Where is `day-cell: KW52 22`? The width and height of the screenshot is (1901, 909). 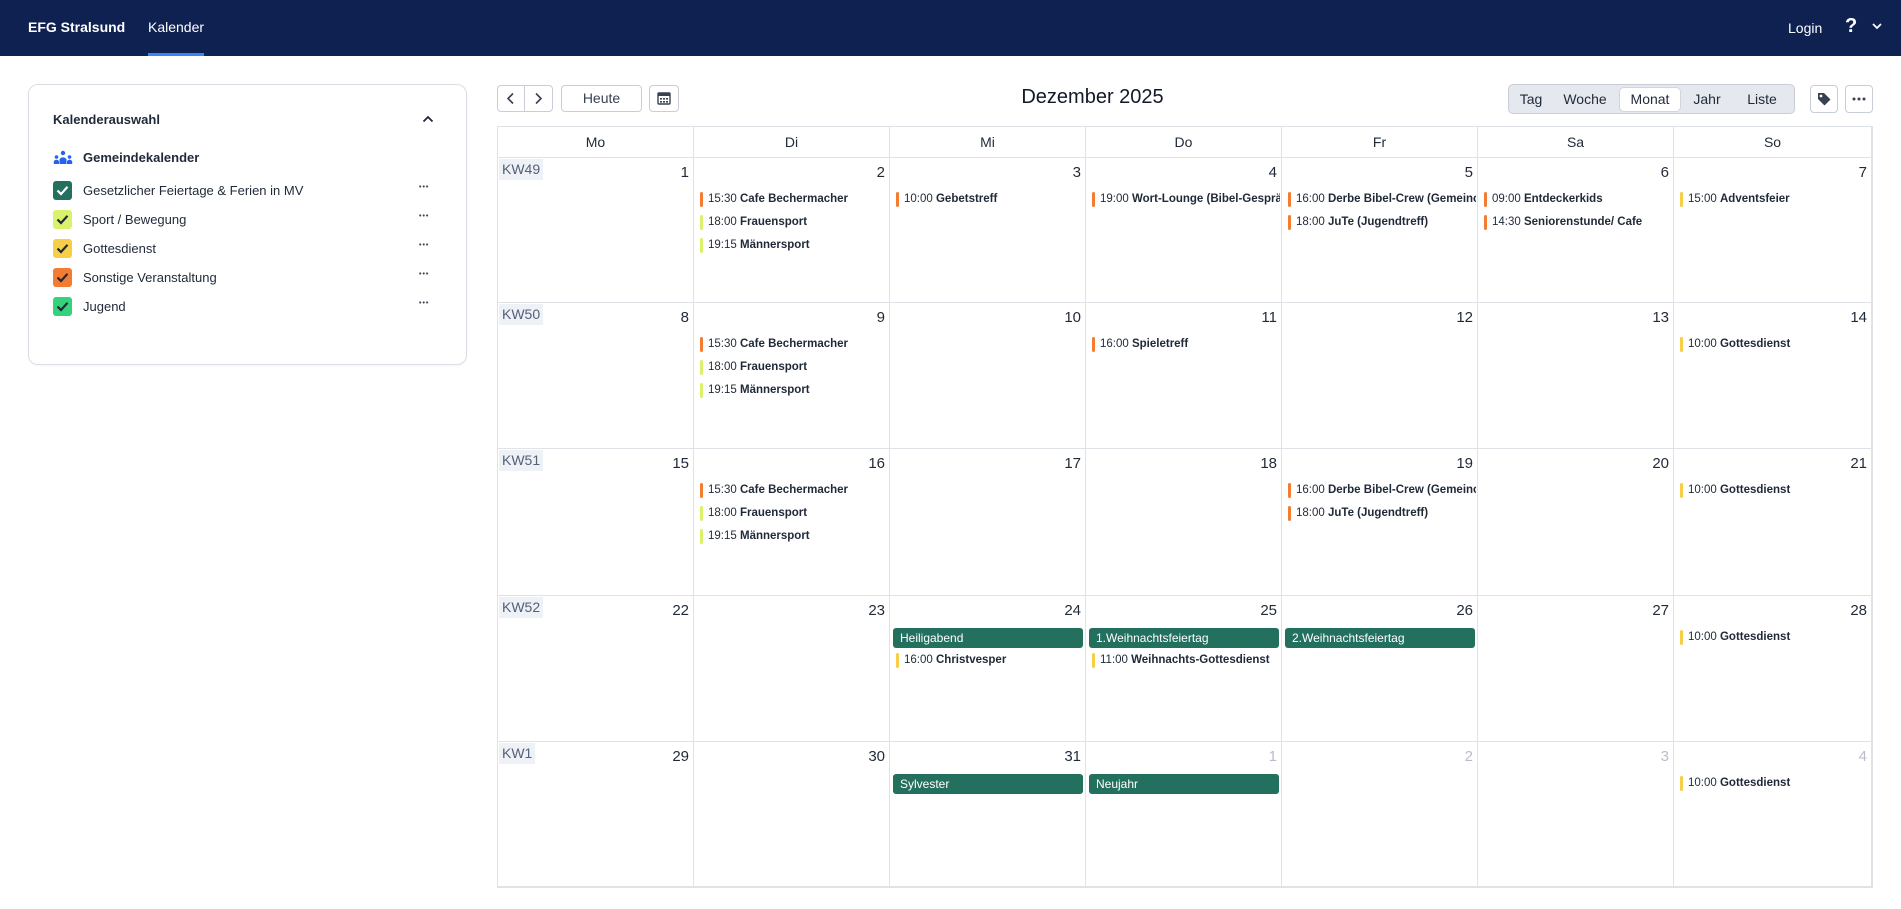
day-cell: KW52 22 is located at coordinates (596, 669).